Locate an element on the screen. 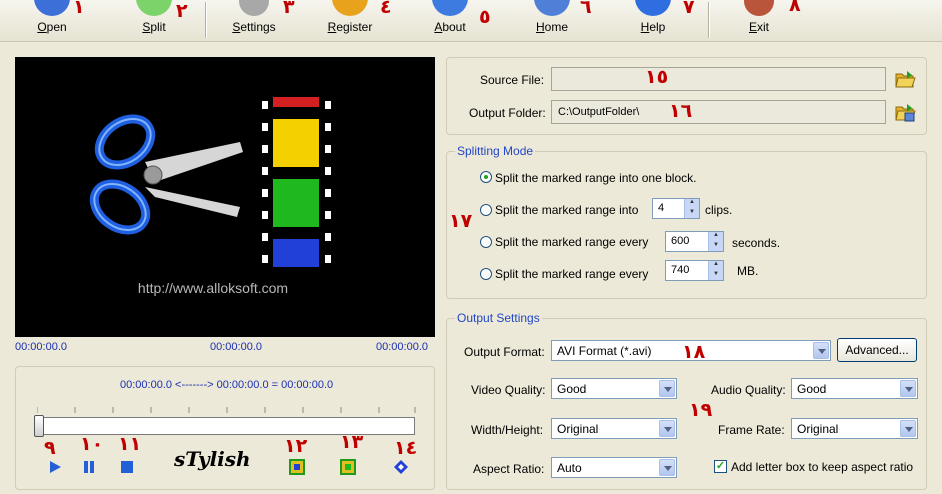 This screenshot has height=494, width=942. help-label: Help is located at coordinates (653, 27).